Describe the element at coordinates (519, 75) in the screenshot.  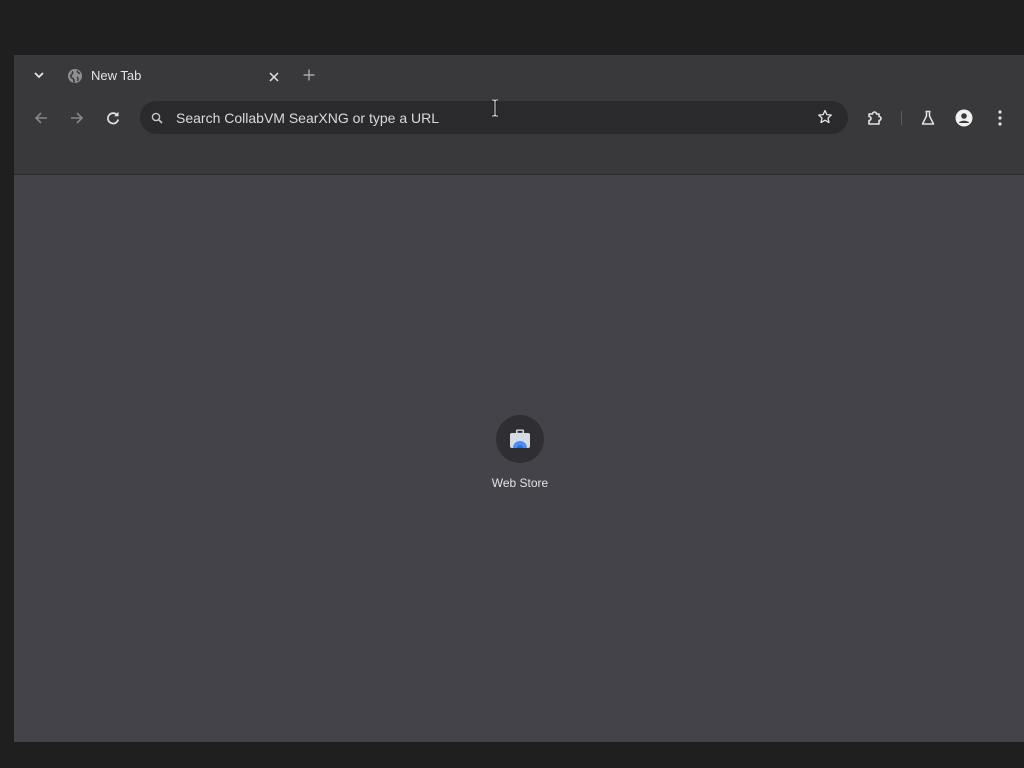
I see `tab-strip: New Tab` at that location.